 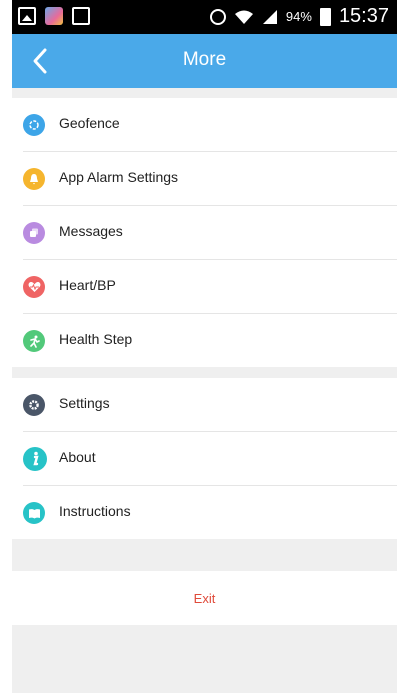 What do you see at coordinates (54, 16) in the screenshot?
I see `app-notification-icon` at bounding box center [54, 16].